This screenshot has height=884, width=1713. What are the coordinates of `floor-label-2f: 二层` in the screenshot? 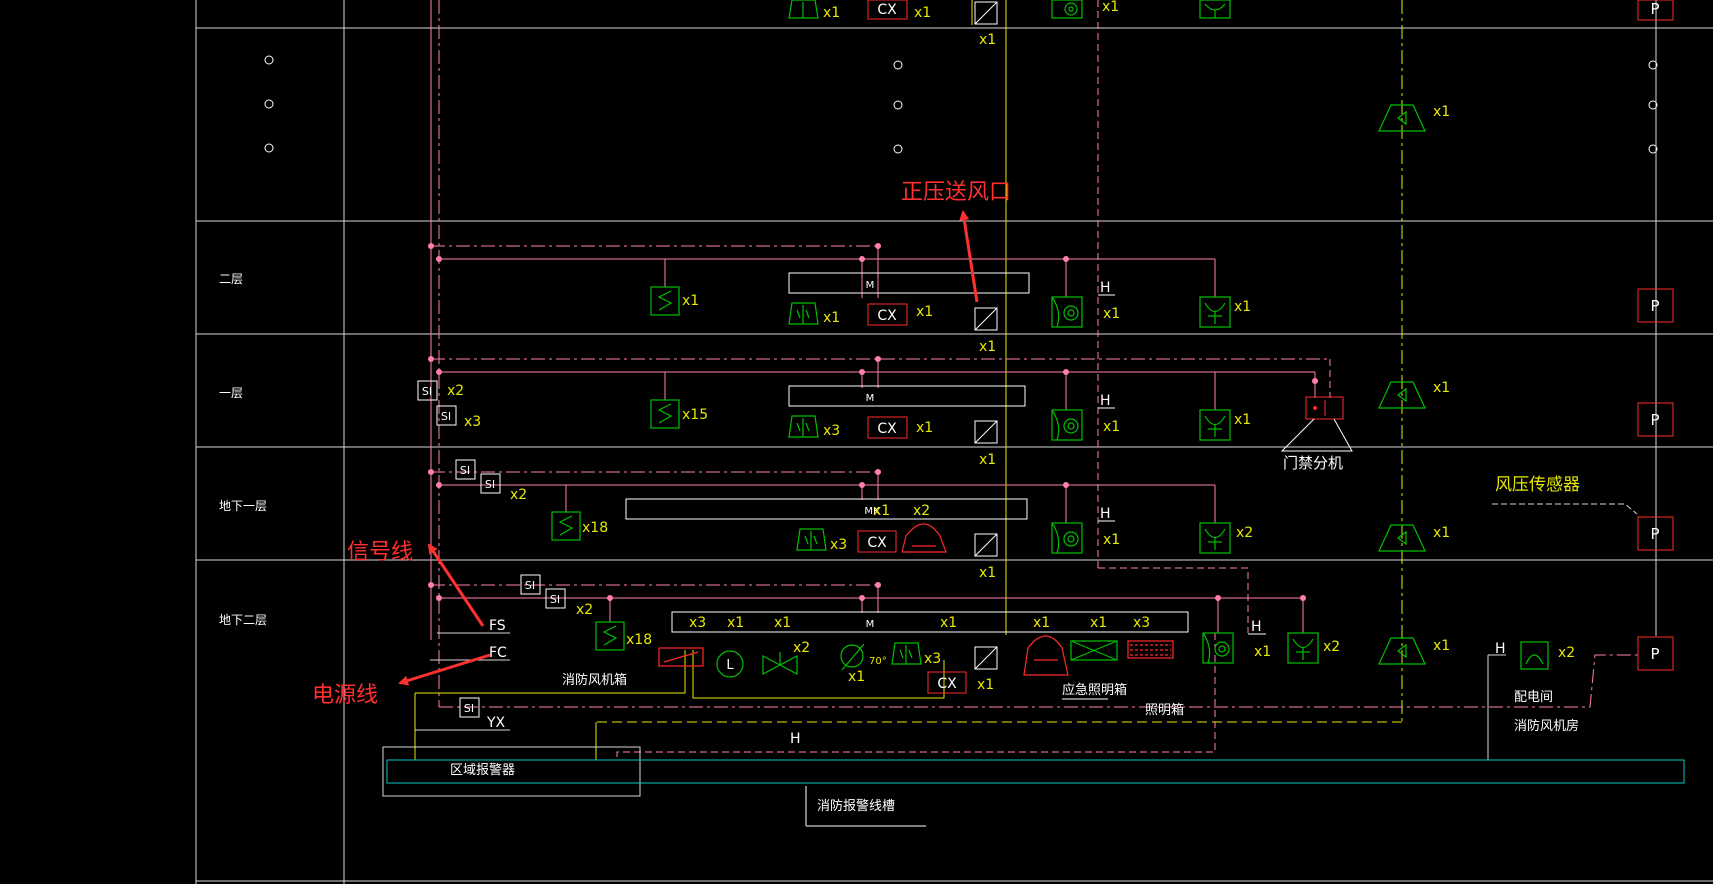 It's located at (231, 279).